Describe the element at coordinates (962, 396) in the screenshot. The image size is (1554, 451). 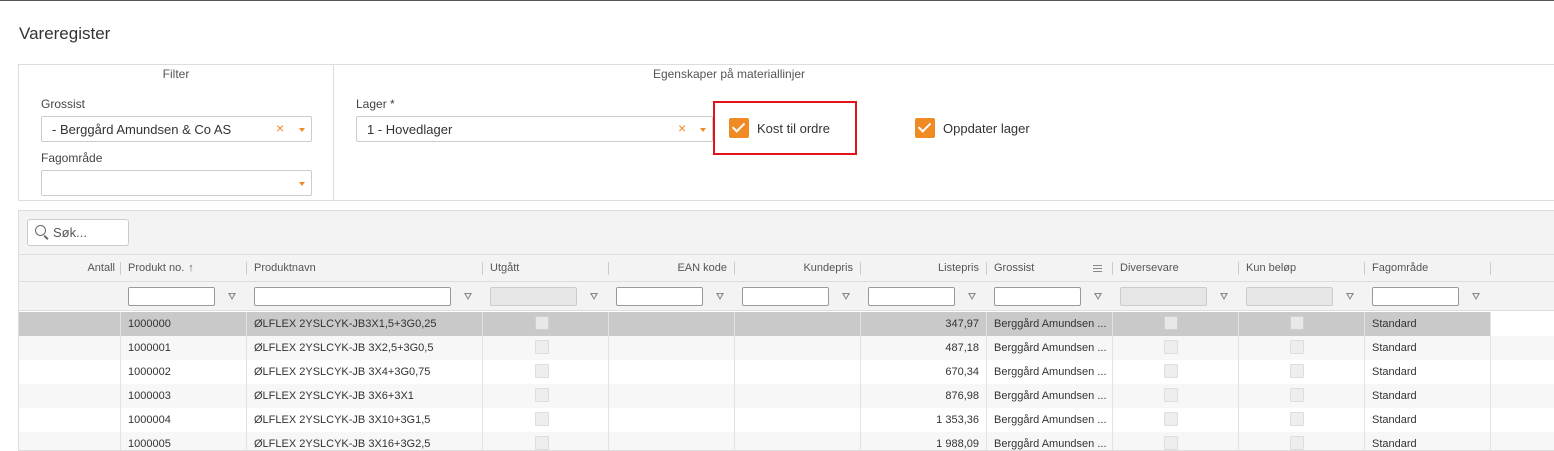
I see `cell-listepris: 876,98` at that location.